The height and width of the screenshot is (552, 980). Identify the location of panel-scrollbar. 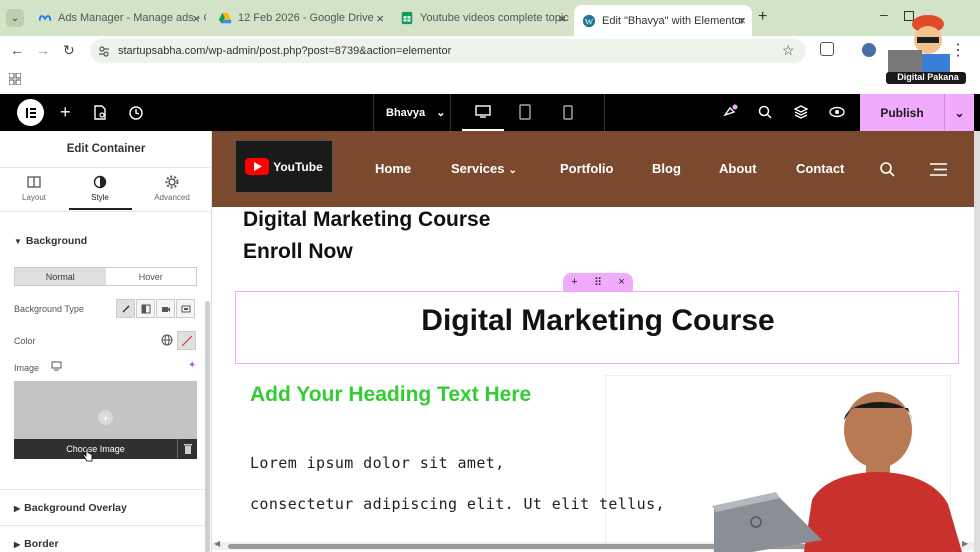
(207, 426).